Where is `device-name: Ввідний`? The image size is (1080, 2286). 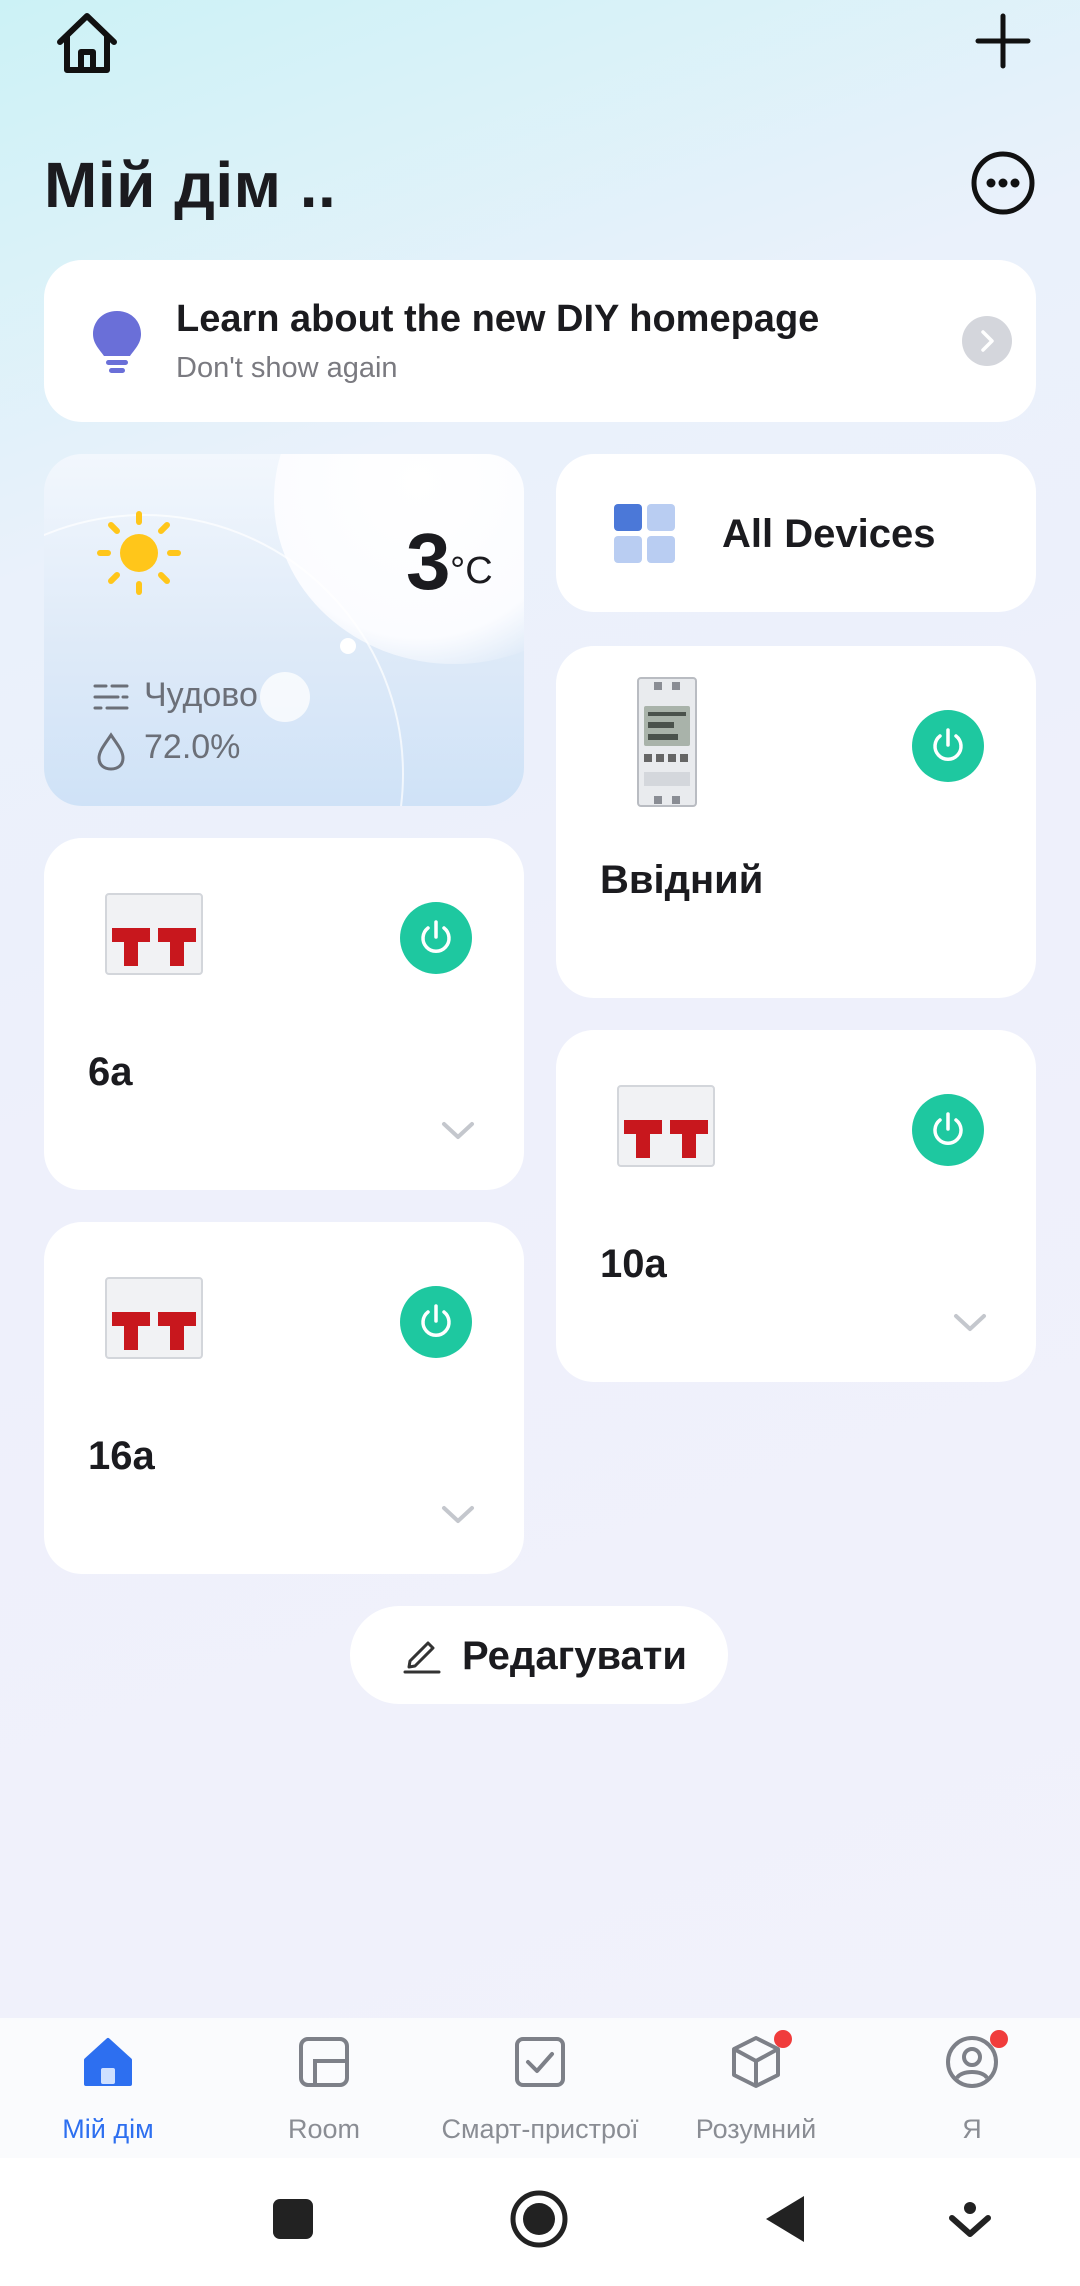 device-name: Ввідний is located at coordinates (682, 880).